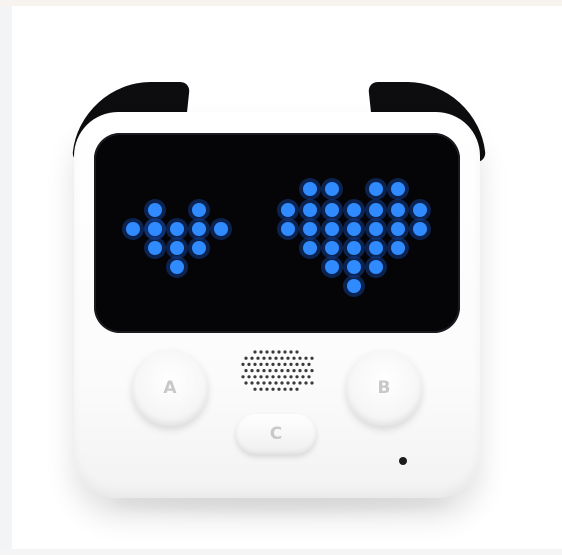 This screenshot has width=562, height=555. Describe the element at coordinates (6, 277) in the screenshot. I see `frame-edge-left` at that location.